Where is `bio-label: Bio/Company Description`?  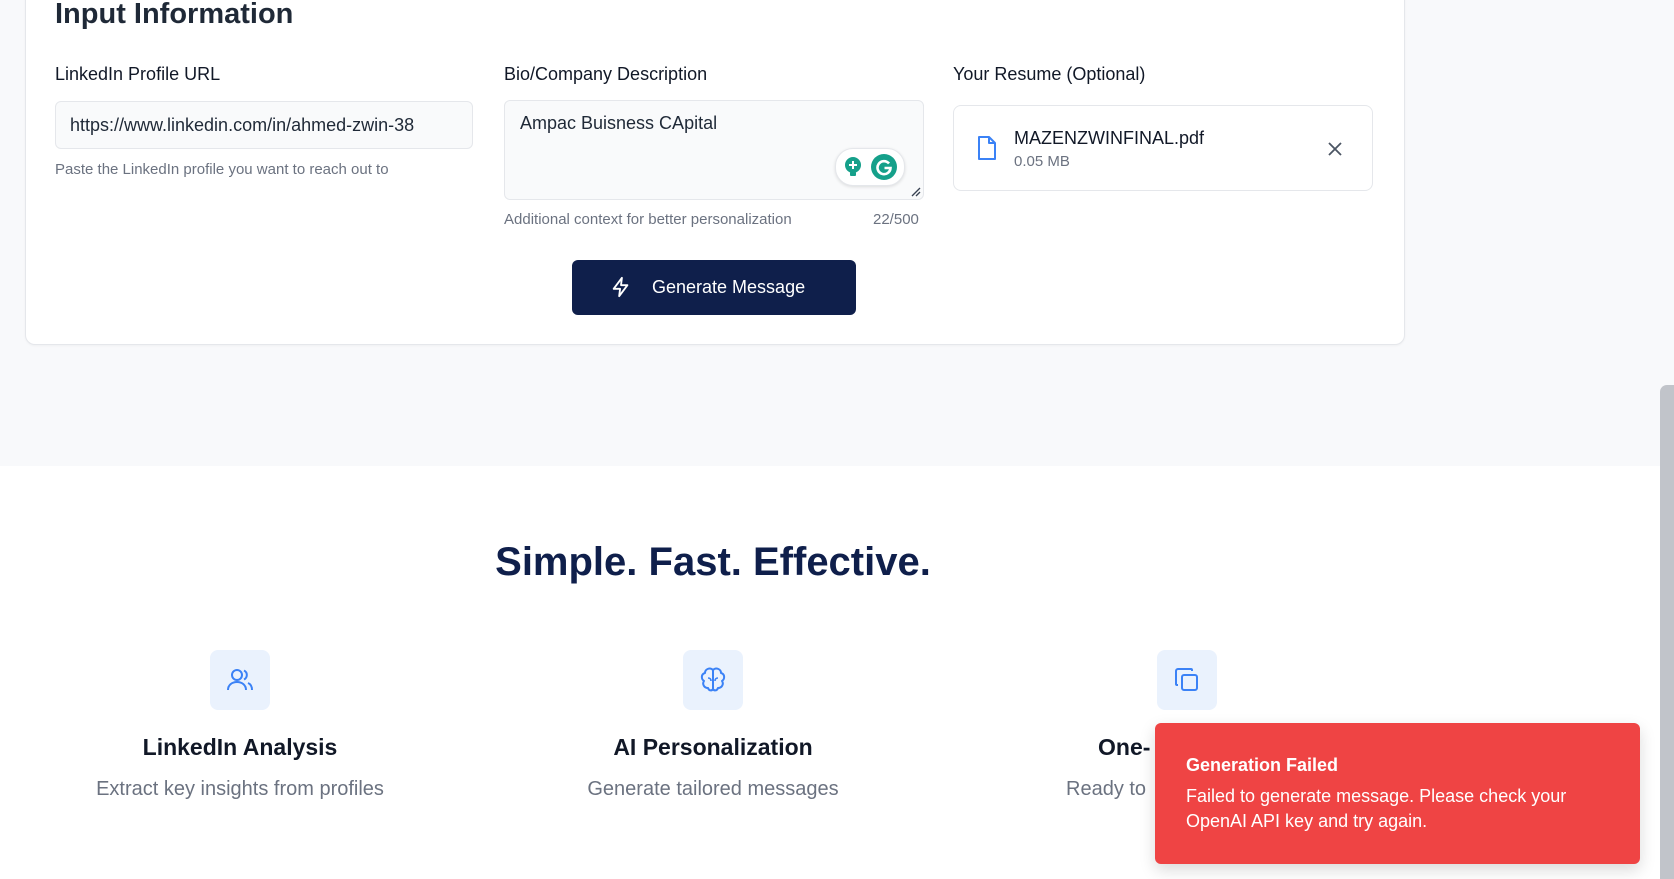
bio-label: Bio/Company Description is located at coordinates (606, 74).